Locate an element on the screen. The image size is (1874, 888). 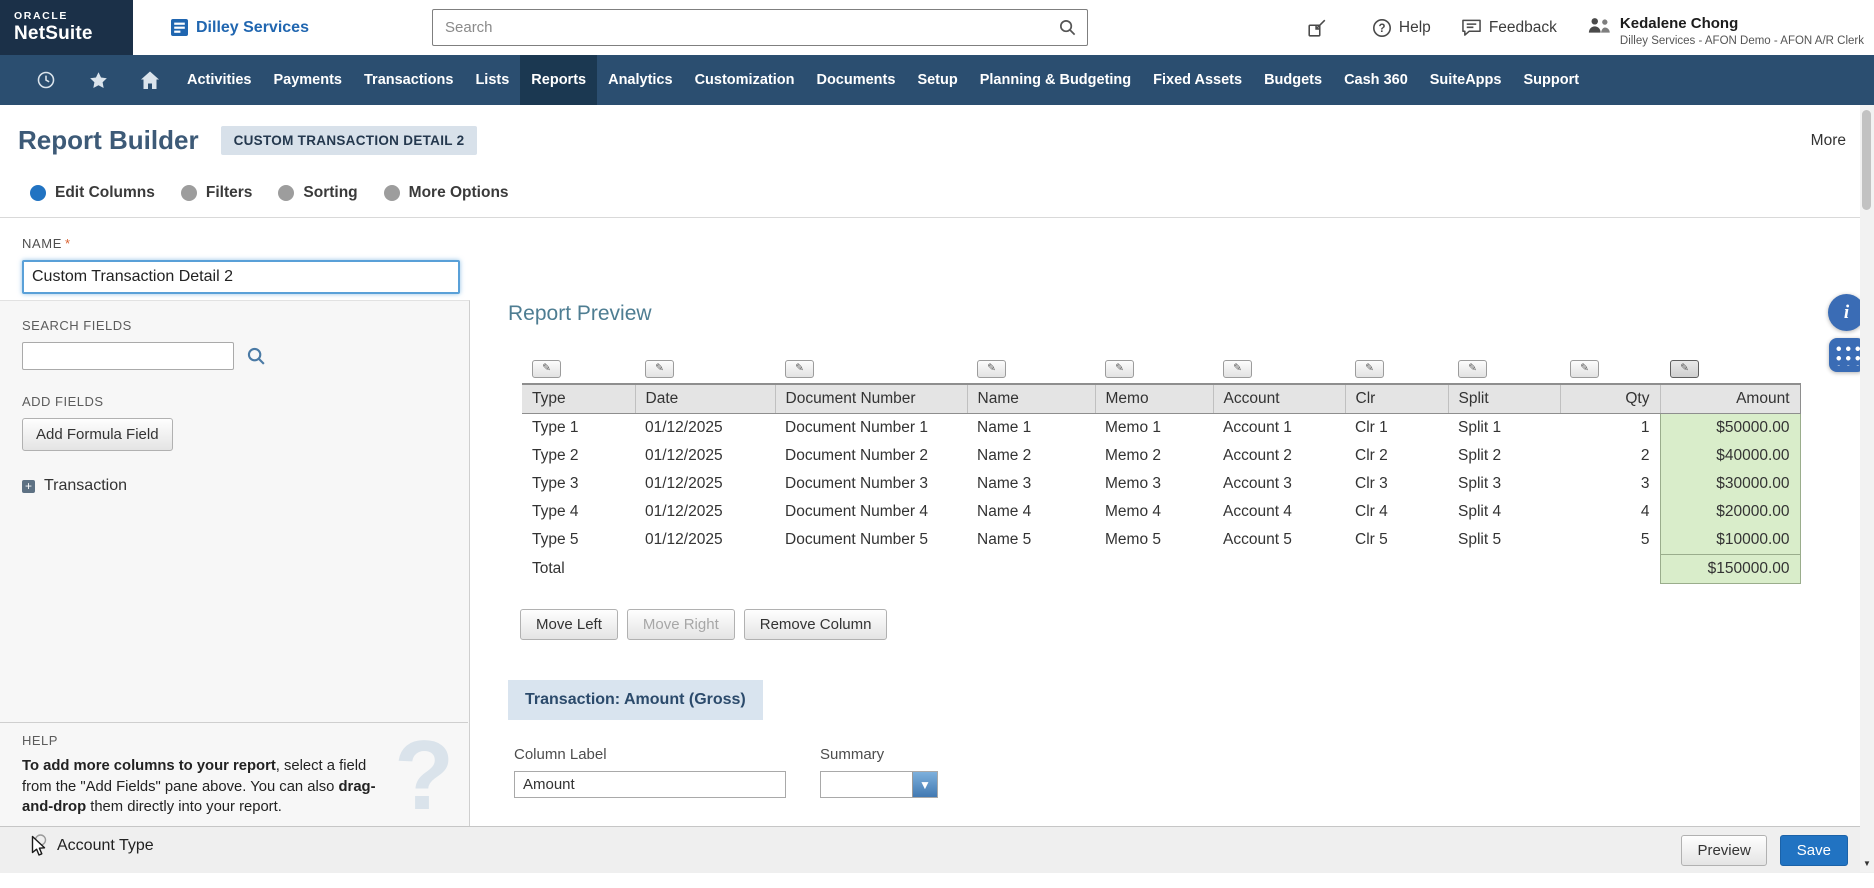
field-search-icon is located at coordinates (256, 356).